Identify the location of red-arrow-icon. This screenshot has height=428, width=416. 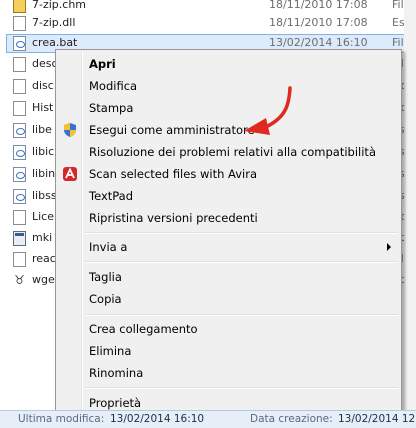
(268, 110).